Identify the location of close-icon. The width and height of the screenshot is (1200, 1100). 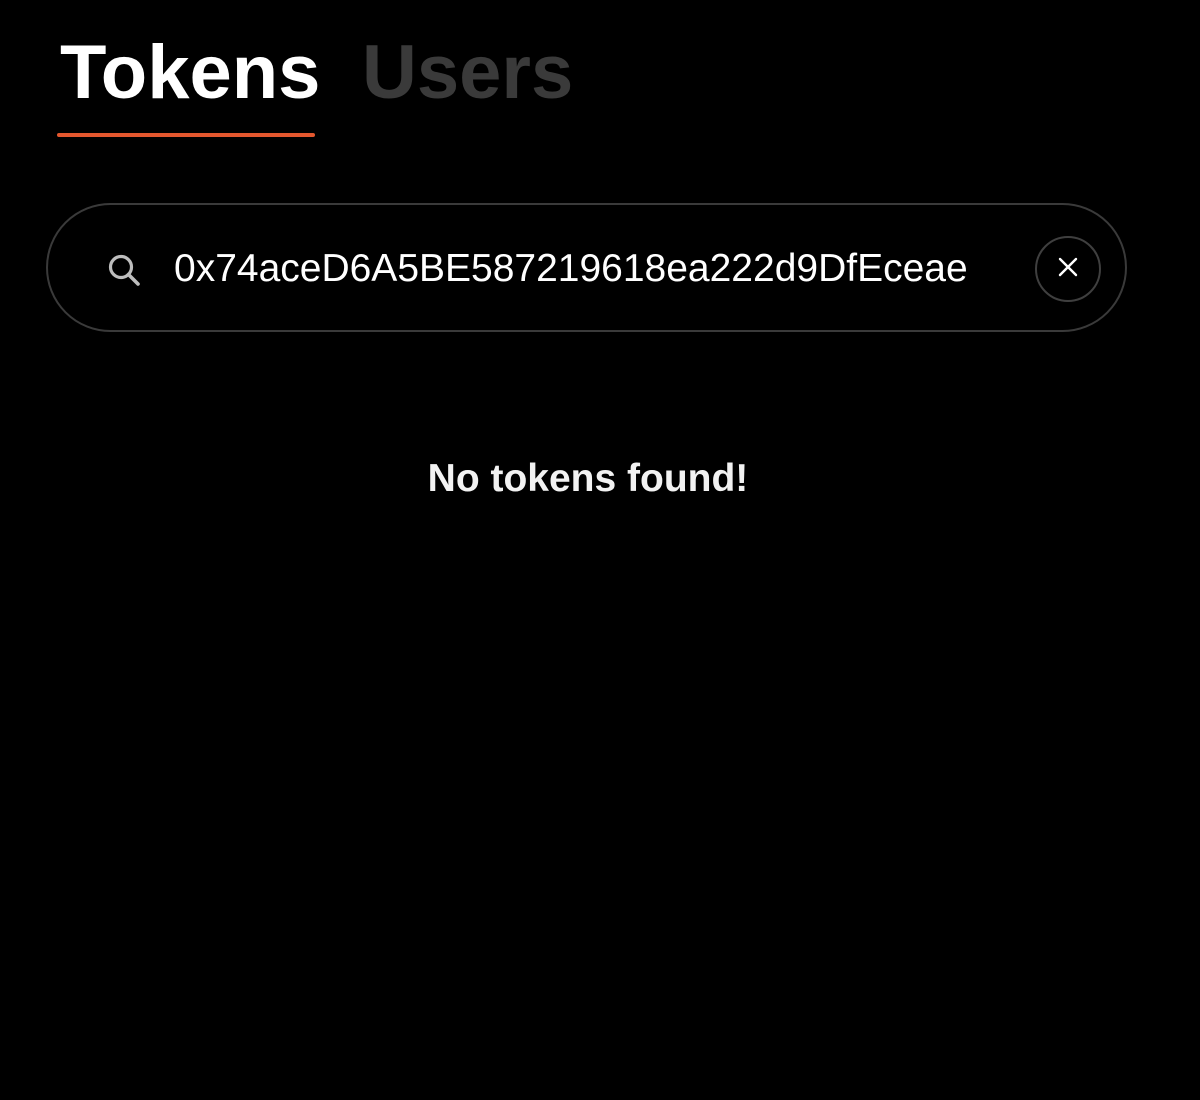
(1068, 269).